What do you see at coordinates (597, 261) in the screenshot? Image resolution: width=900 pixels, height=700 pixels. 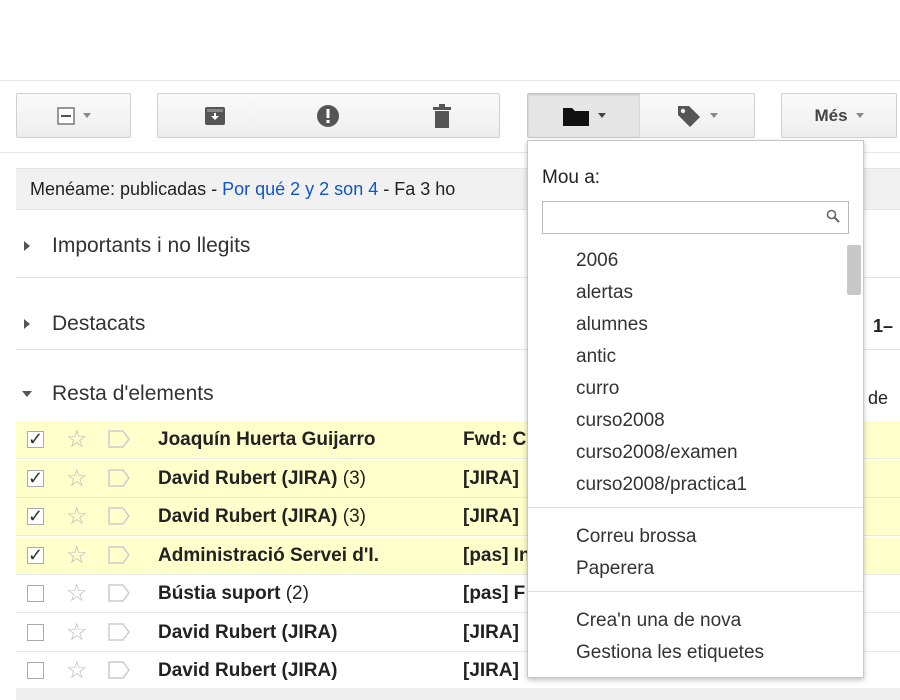 I see `menu-item-label: 2006` at bounding box center [597, 261].